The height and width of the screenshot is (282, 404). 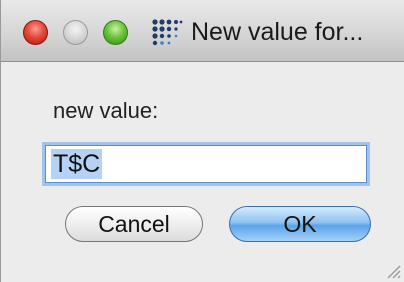 I want to click on value-input-text: T$C, so click(x=77, y=164).